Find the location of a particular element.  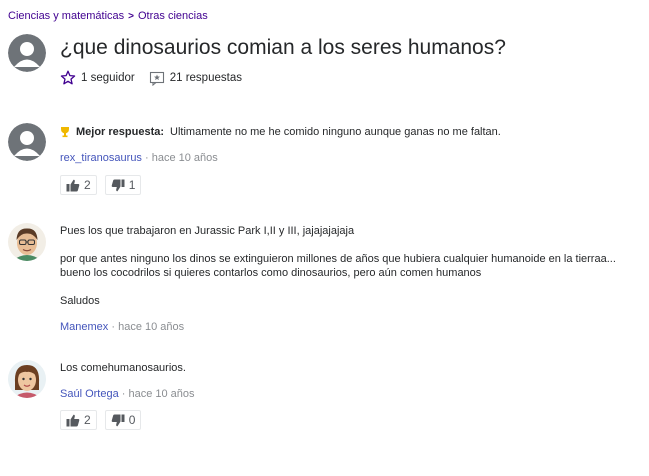

answer-1-byline: rex_tiranosaurus · hace 10 años is located at coordinates (139, 158).